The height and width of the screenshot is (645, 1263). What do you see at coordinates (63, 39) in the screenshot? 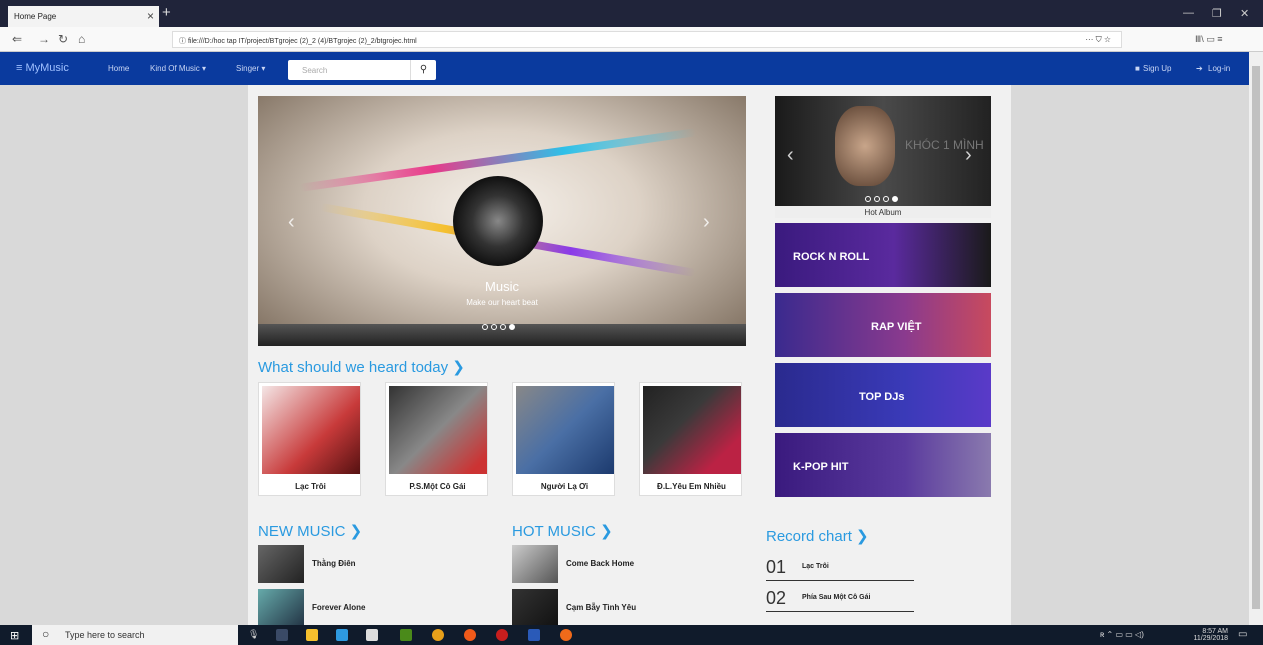
I see `reload-icon: ↻` at bounding box center [63, 39].